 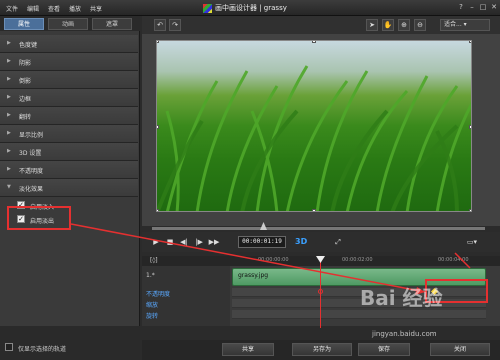 I want to click on fullscreen-icon: ⤢, so click(x=338, y=242).